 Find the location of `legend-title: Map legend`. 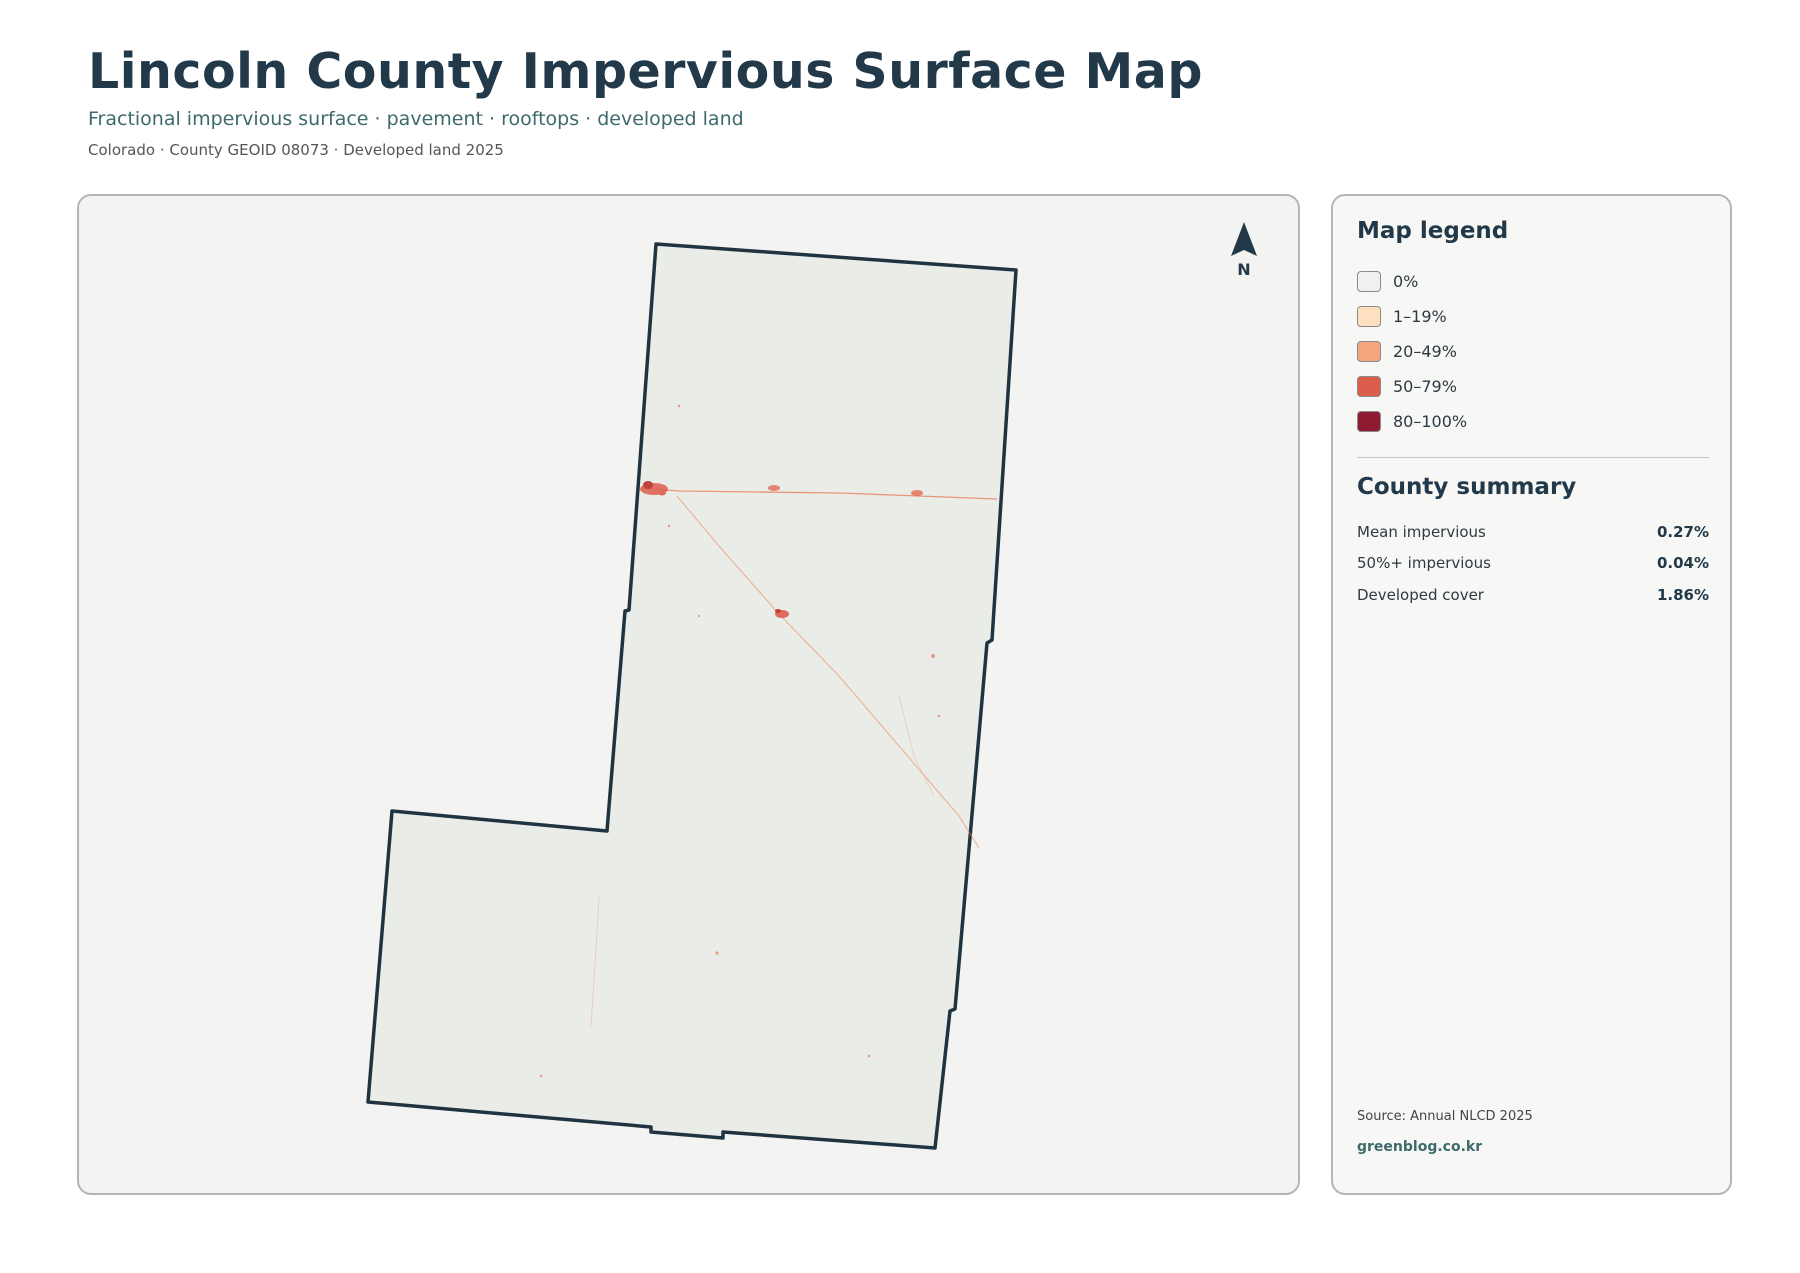

legend-title: Map legend is located at coordinates (1433, 231).